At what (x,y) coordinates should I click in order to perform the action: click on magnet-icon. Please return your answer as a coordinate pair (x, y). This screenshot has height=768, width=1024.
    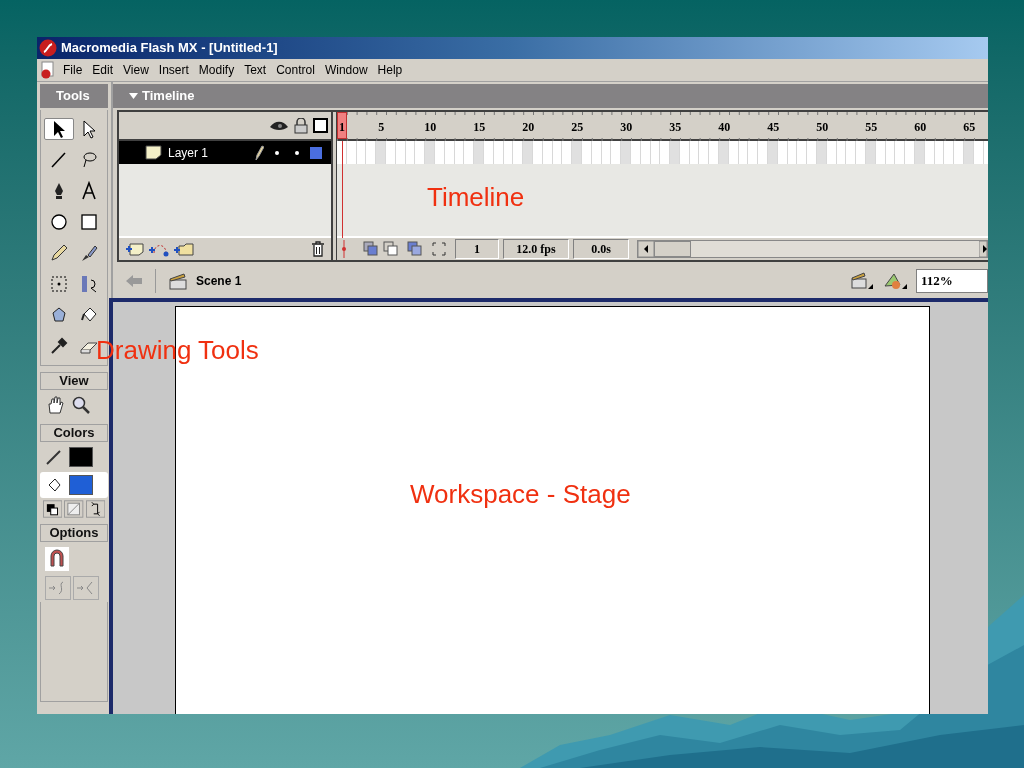
    Looking at the image, I should click on (57, 559).